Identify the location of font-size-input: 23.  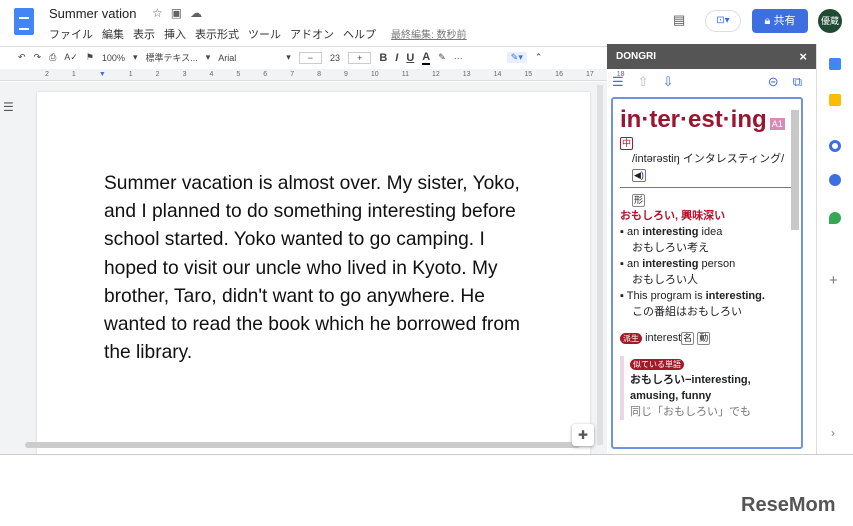
(335, 58).